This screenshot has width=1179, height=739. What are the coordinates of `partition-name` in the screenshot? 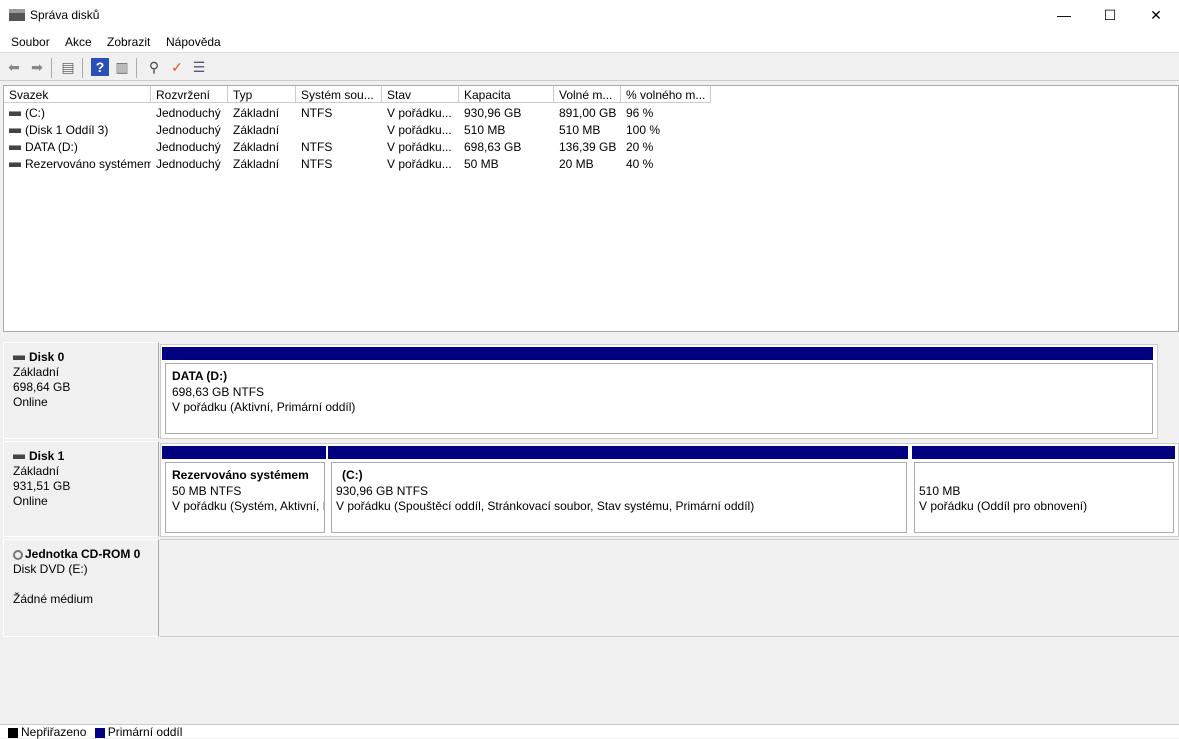 It's located at (1043, 476).